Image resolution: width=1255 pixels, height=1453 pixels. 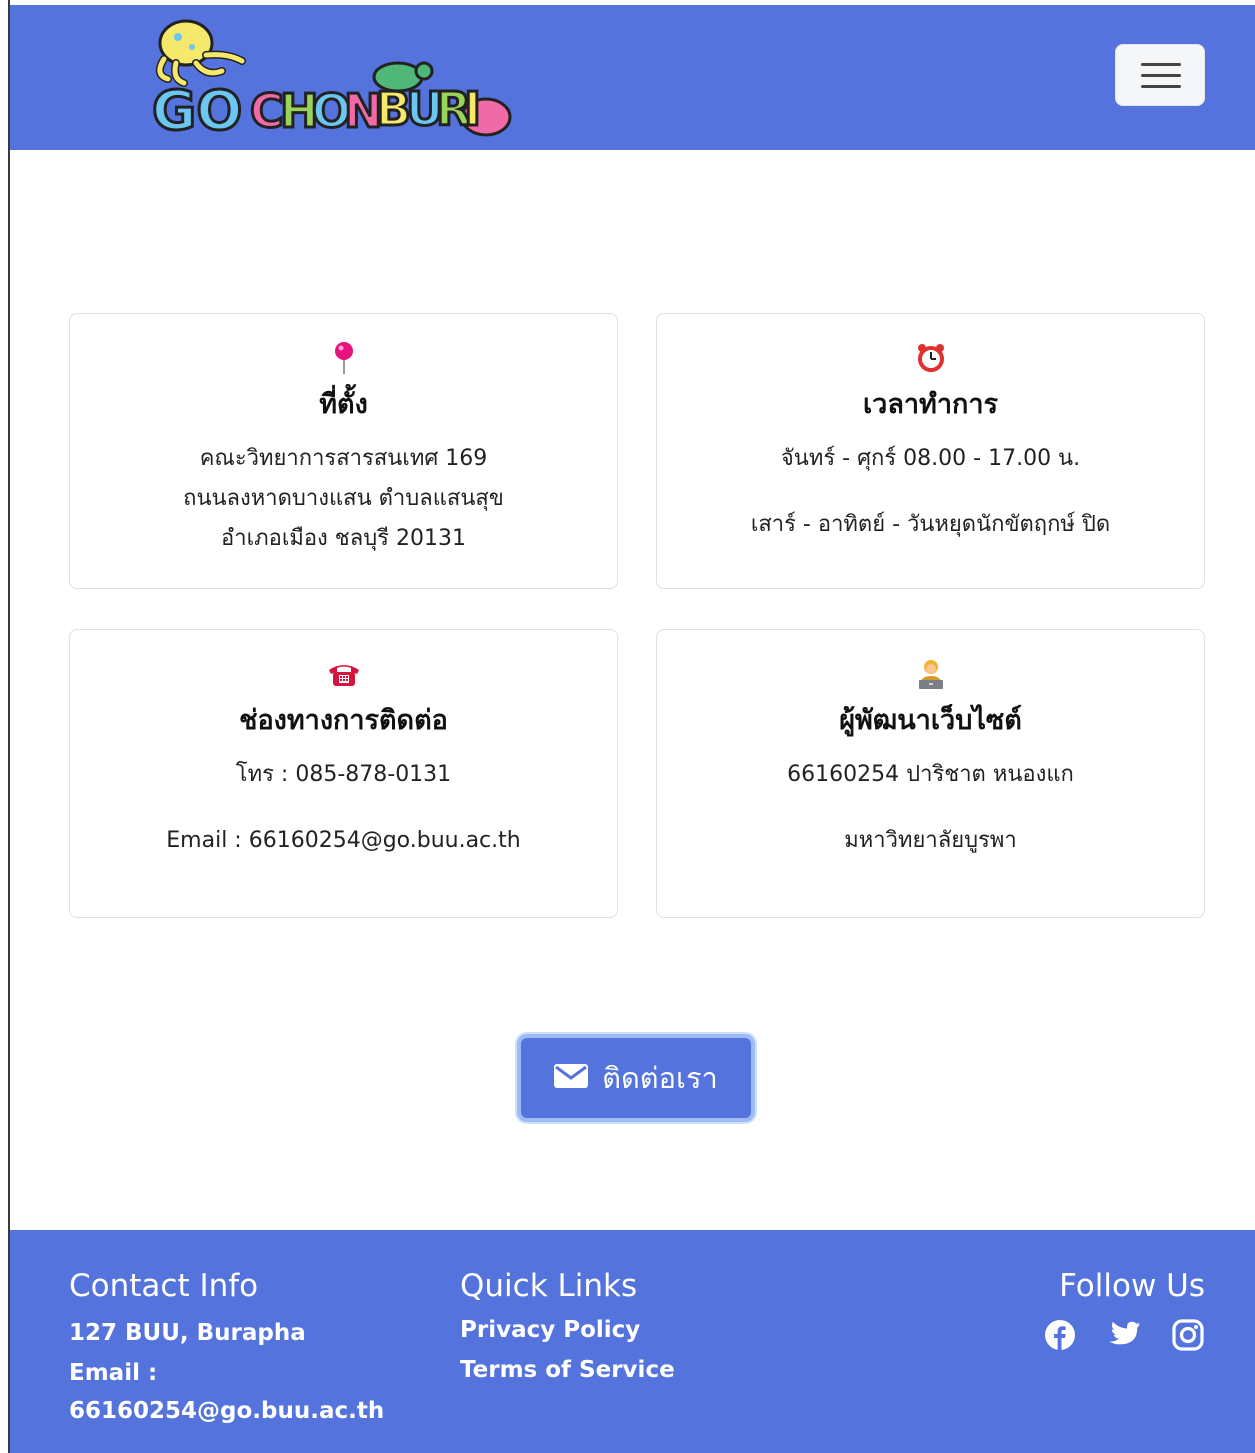 I want to click on telephone-icon, so click(x=343, y=674).